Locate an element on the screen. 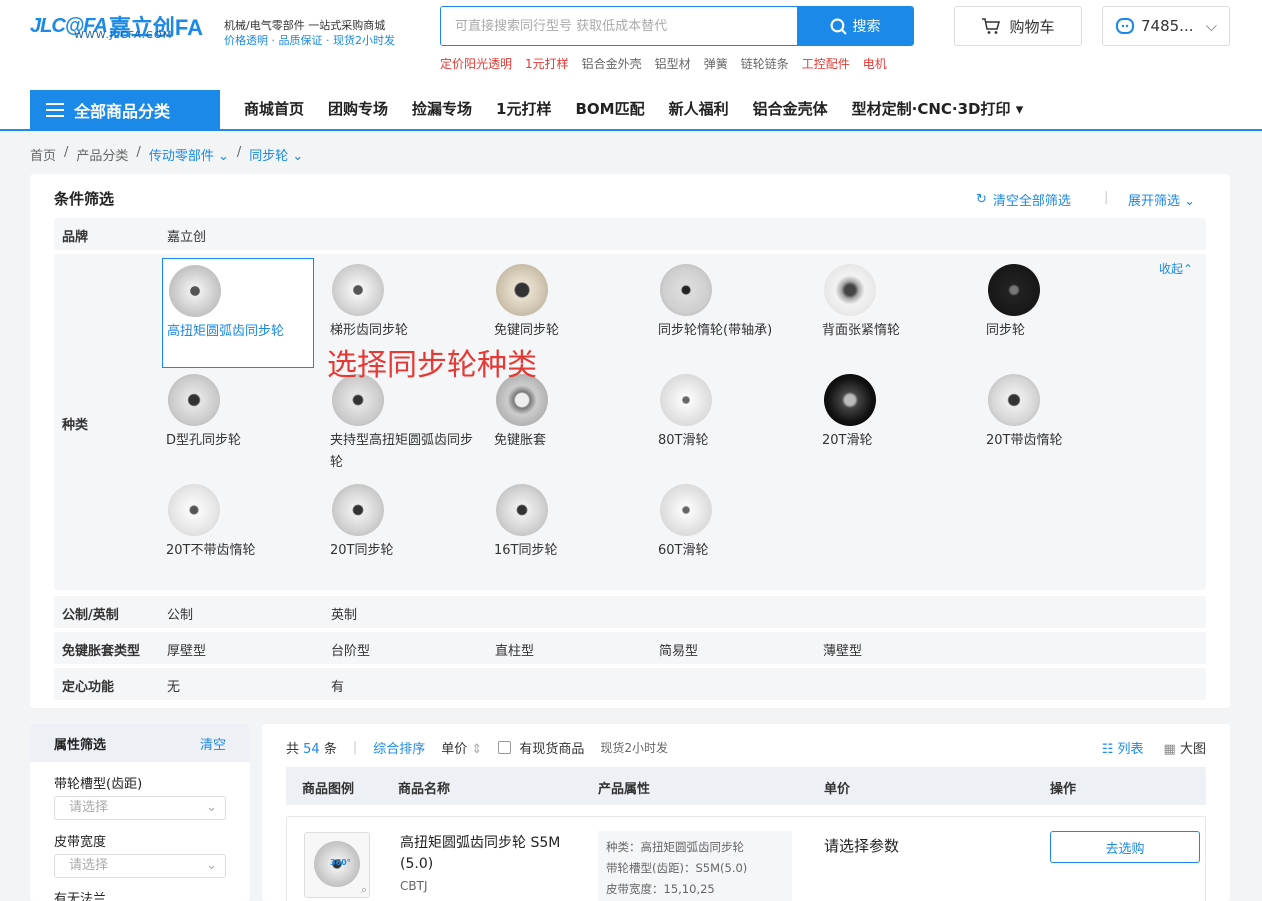  column-header: 单价 is located at coordinates (837, 789).